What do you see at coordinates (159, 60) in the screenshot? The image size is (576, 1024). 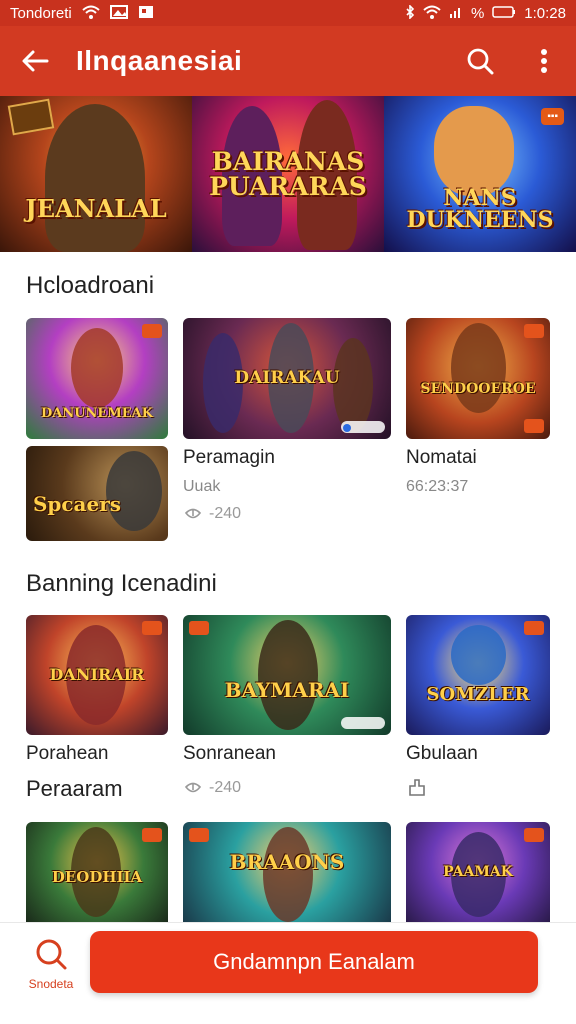 I see `page-title: Ilnqaanesiai` at bounding box center [159, 60].